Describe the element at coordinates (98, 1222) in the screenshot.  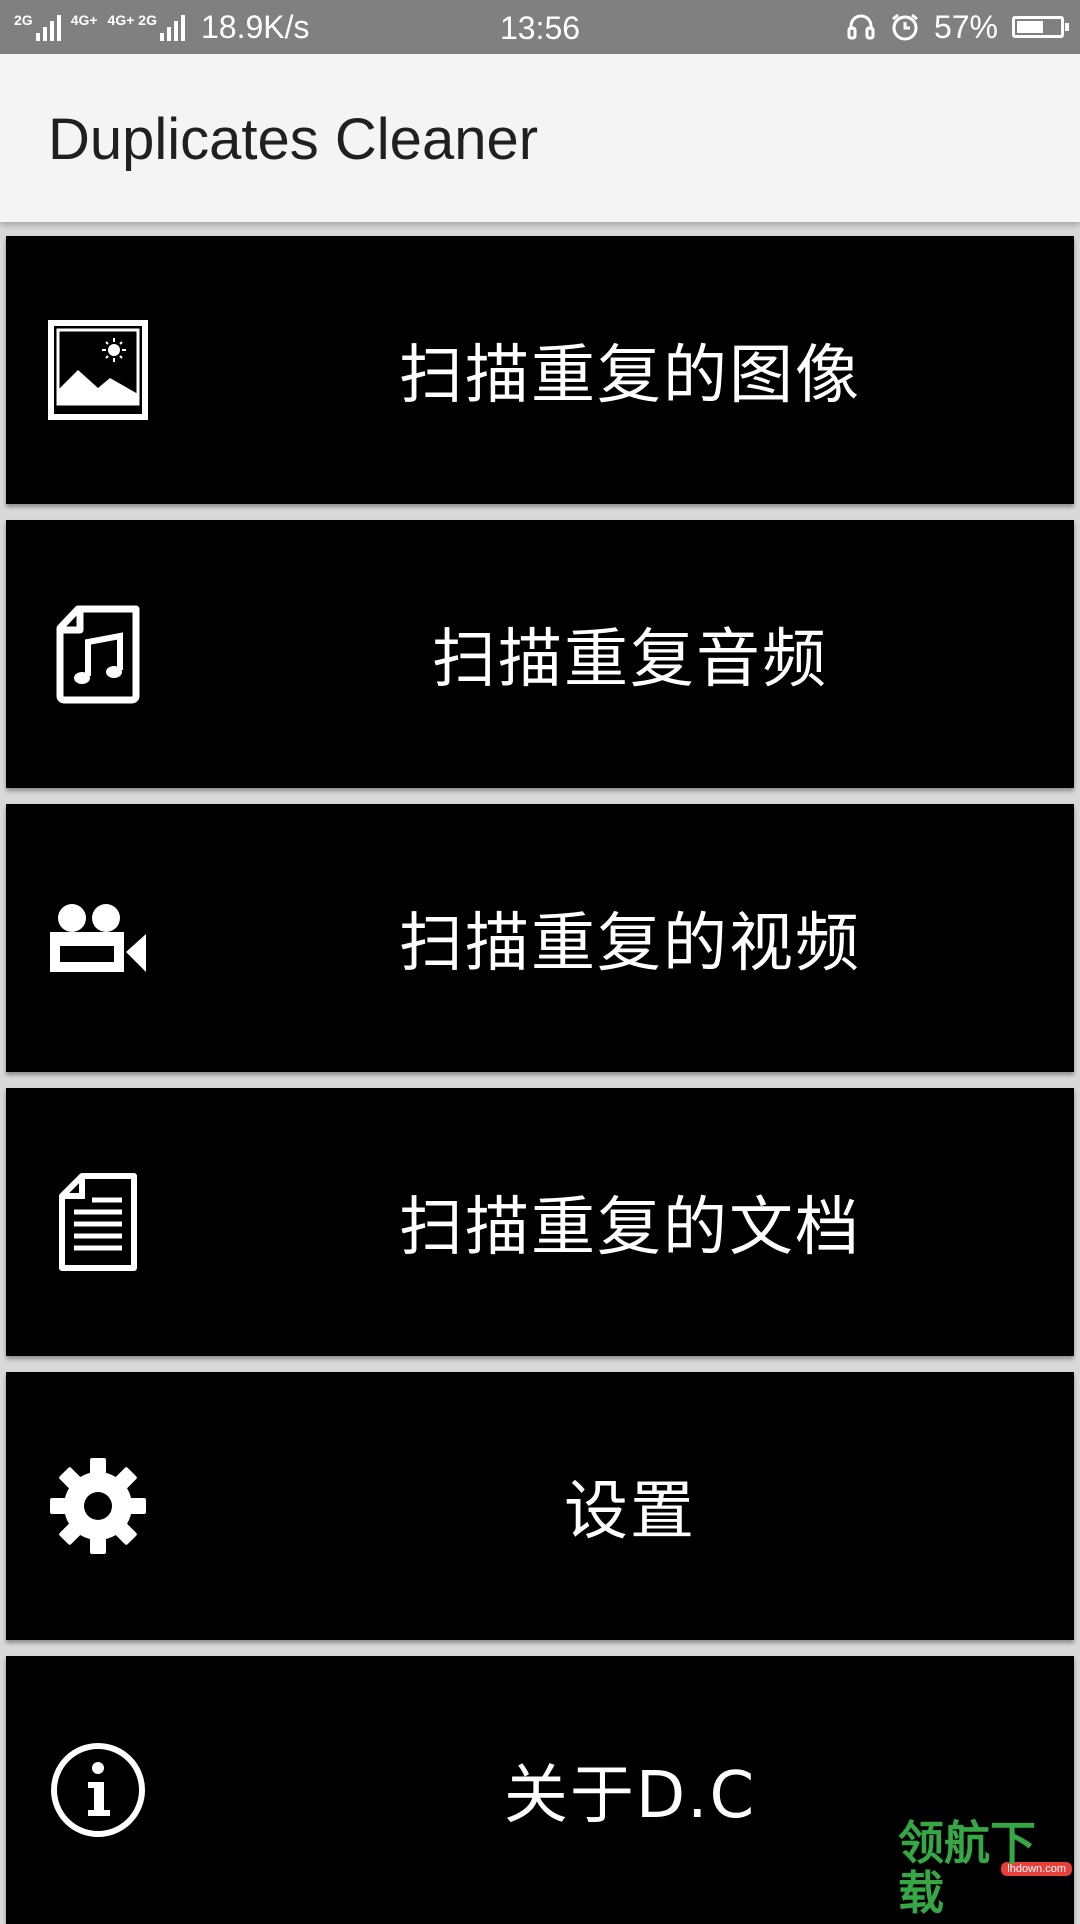
I see `document-icon` at that location.